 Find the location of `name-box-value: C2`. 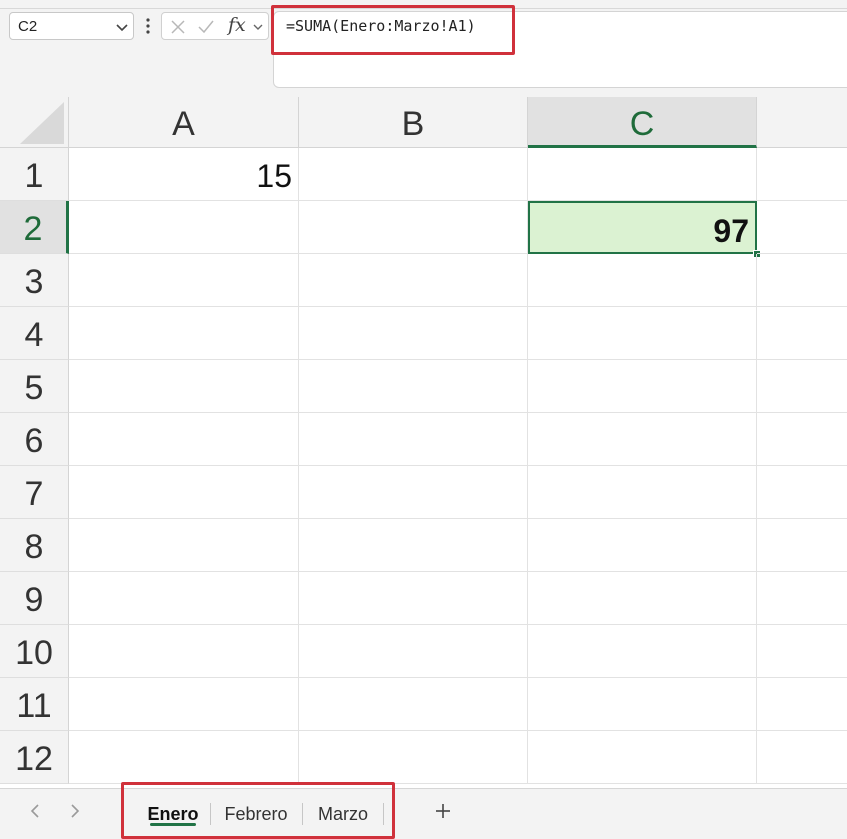

name-box-value: C2 is located at coordinates (28, 26).